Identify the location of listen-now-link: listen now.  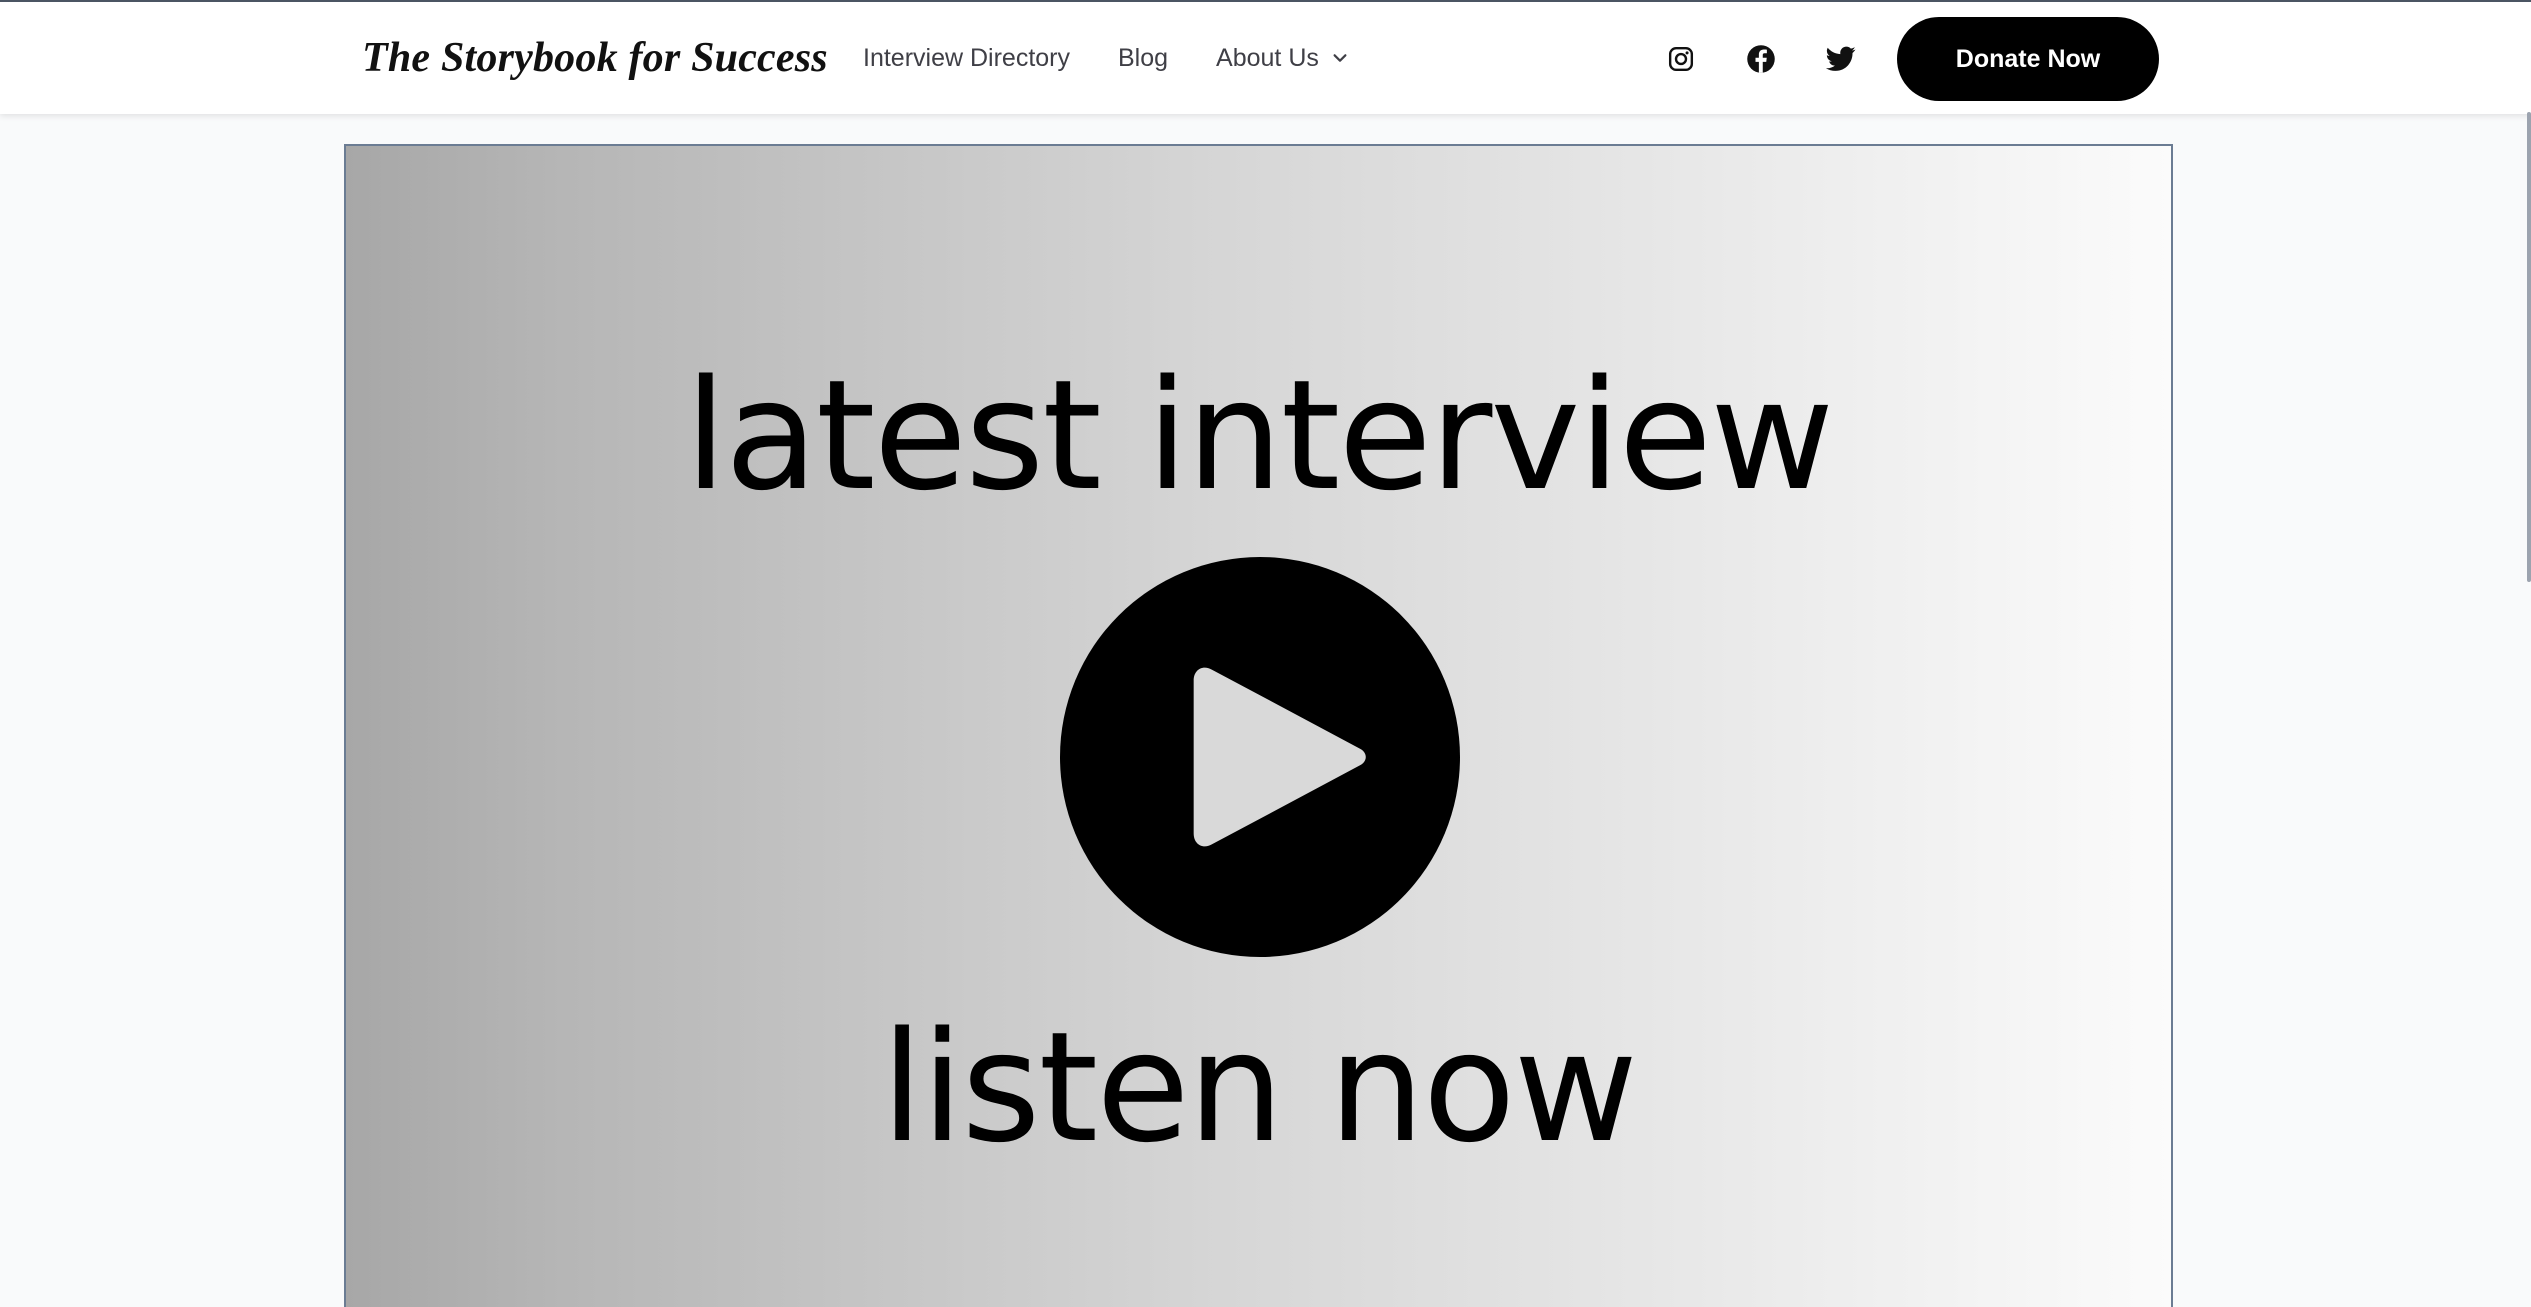
(1258, 1088).